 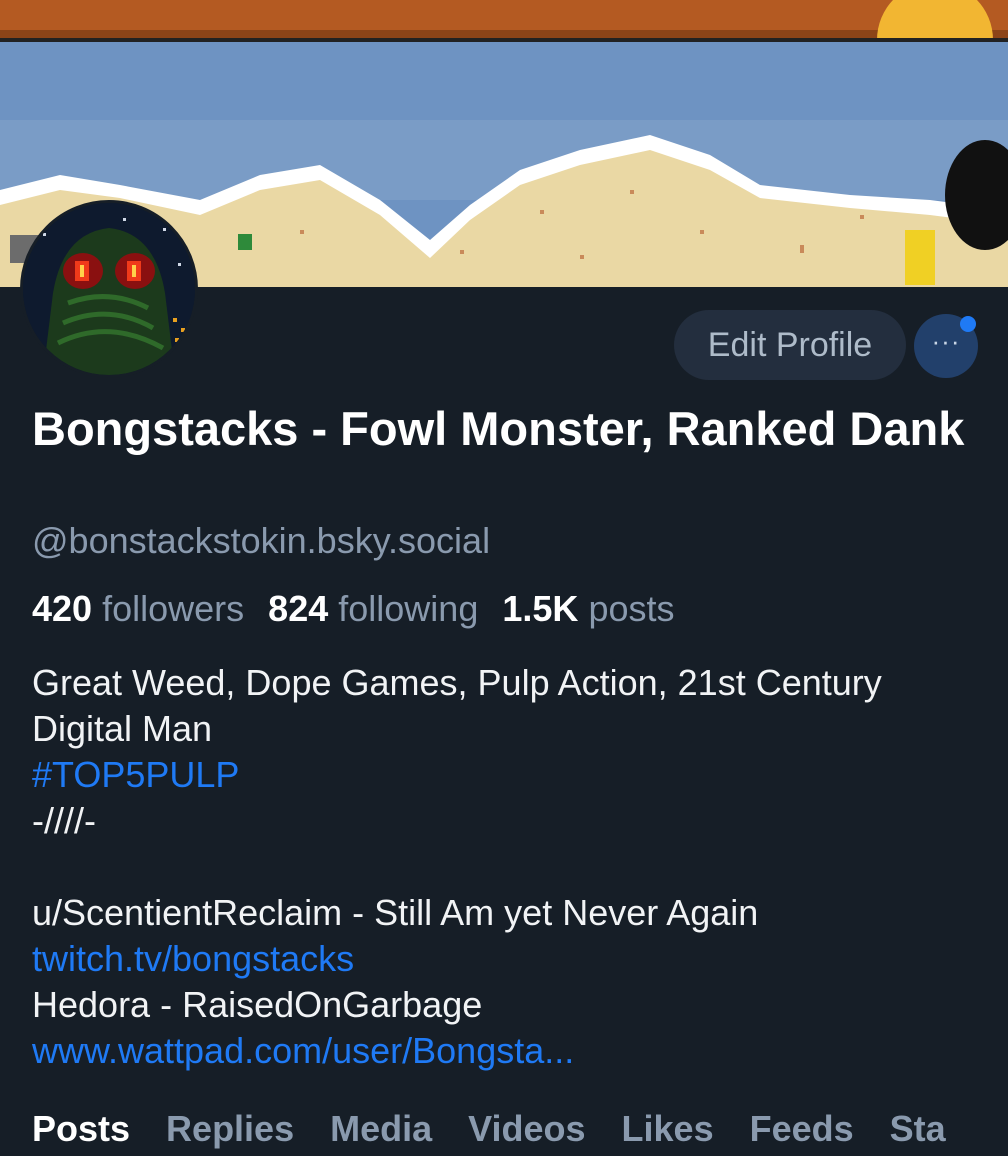 What do you see at coordinates (498, 428) in the screenshot?
I see `display-name: Bongstacks - Fowl Monster, Ranked Dank` at bounding box center [498, 428].